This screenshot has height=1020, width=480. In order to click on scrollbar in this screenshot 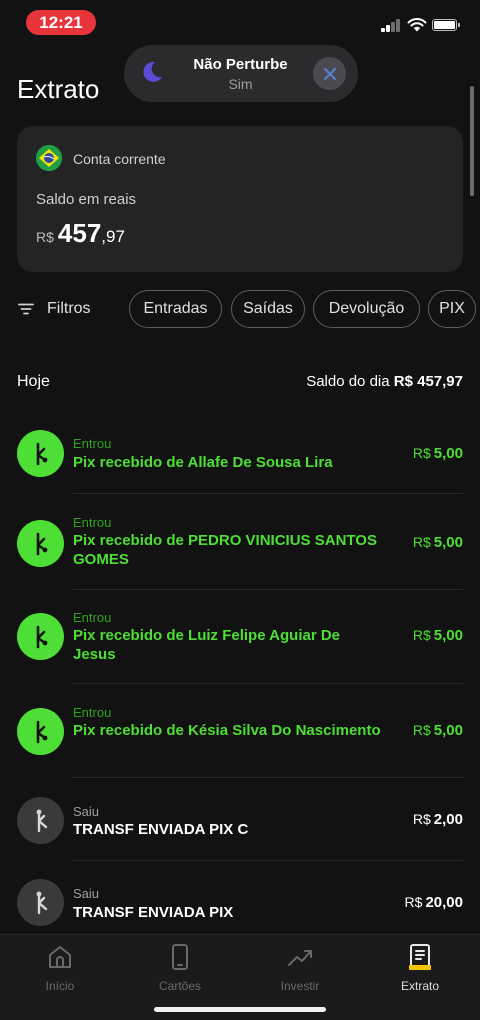, I will do `click(472, 141)`.